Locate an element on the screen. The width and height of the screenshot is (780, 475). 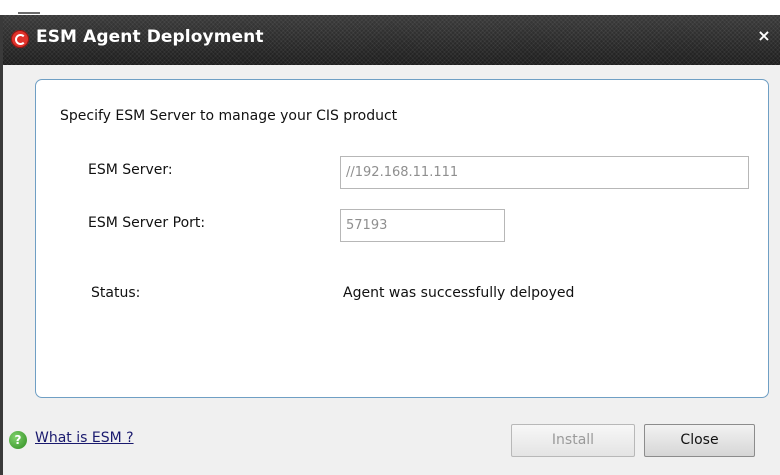
esm-server-label: ESM Server: is located at coordinates (130, 170).